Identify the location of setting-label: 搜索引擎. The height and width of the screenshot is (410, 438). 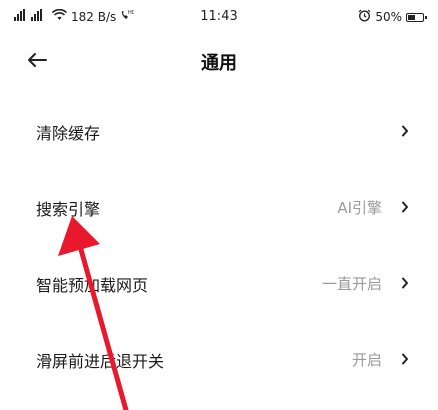
(68, 209).